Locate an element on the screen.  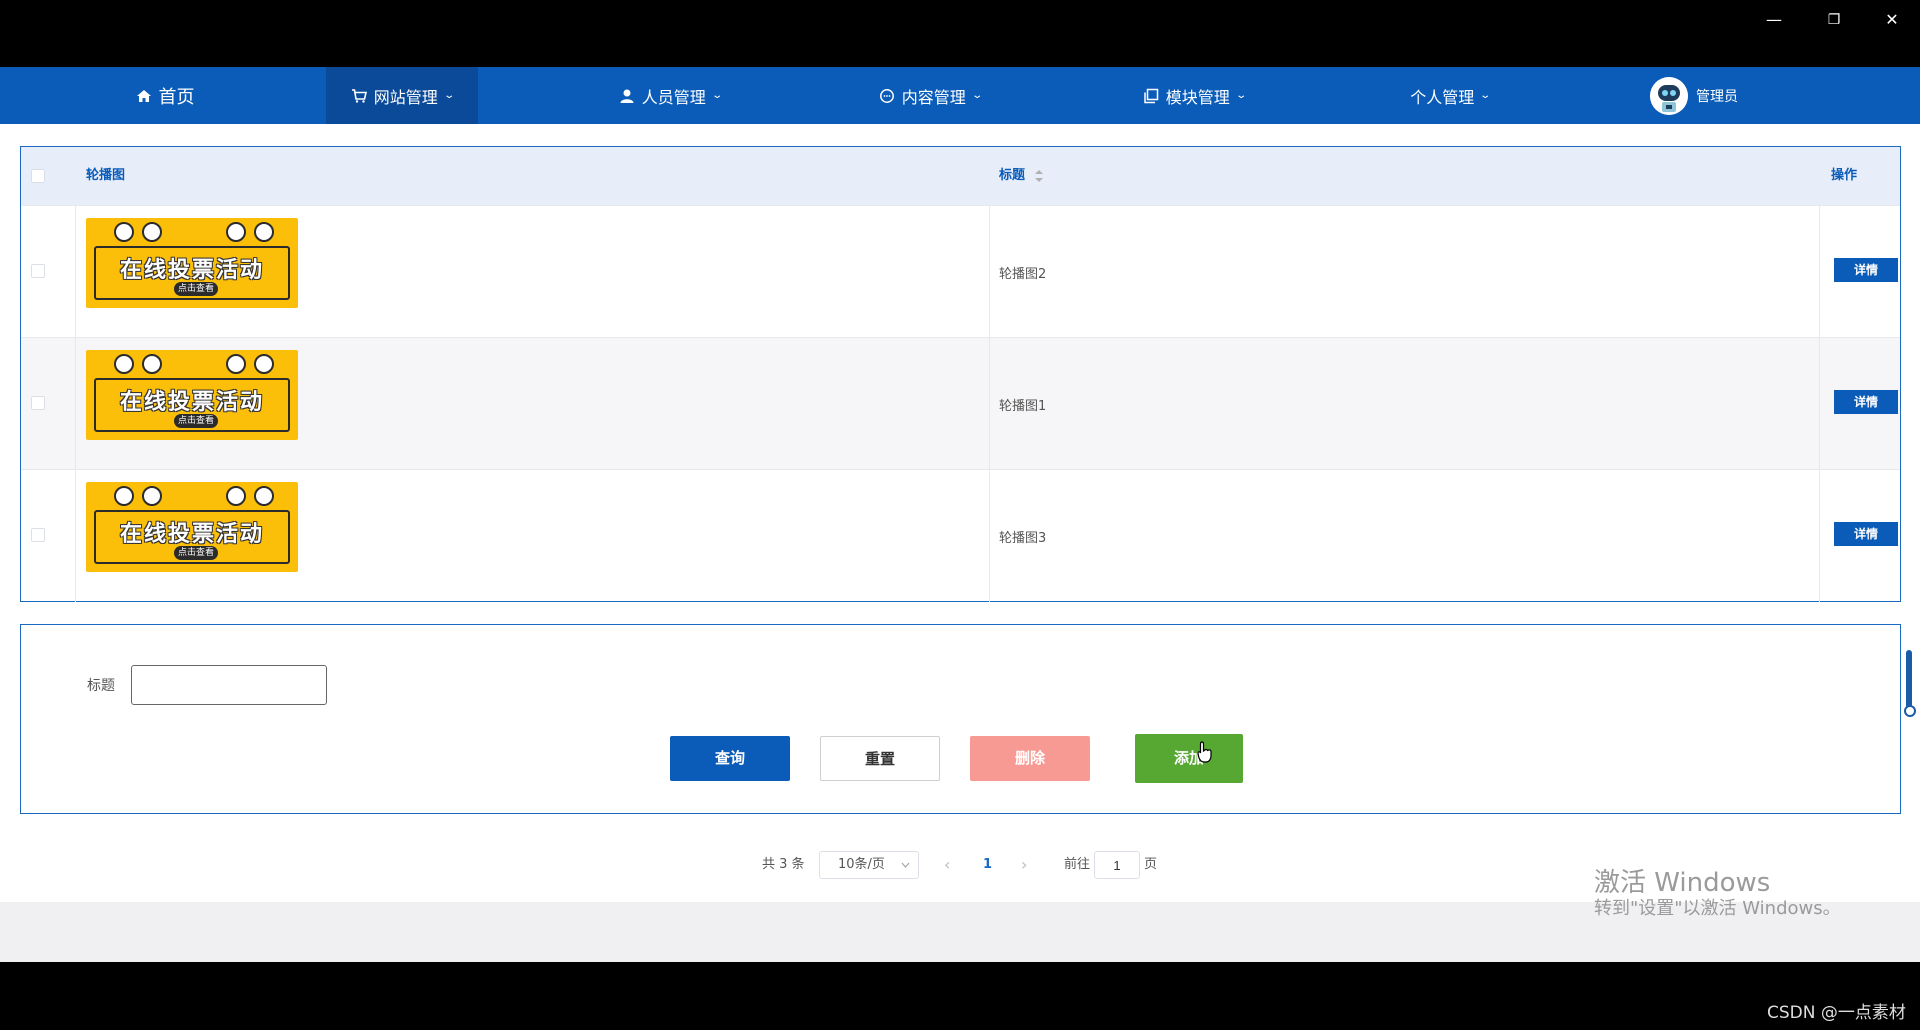
page-number-current: 1 is located at coordinates (987, 865).